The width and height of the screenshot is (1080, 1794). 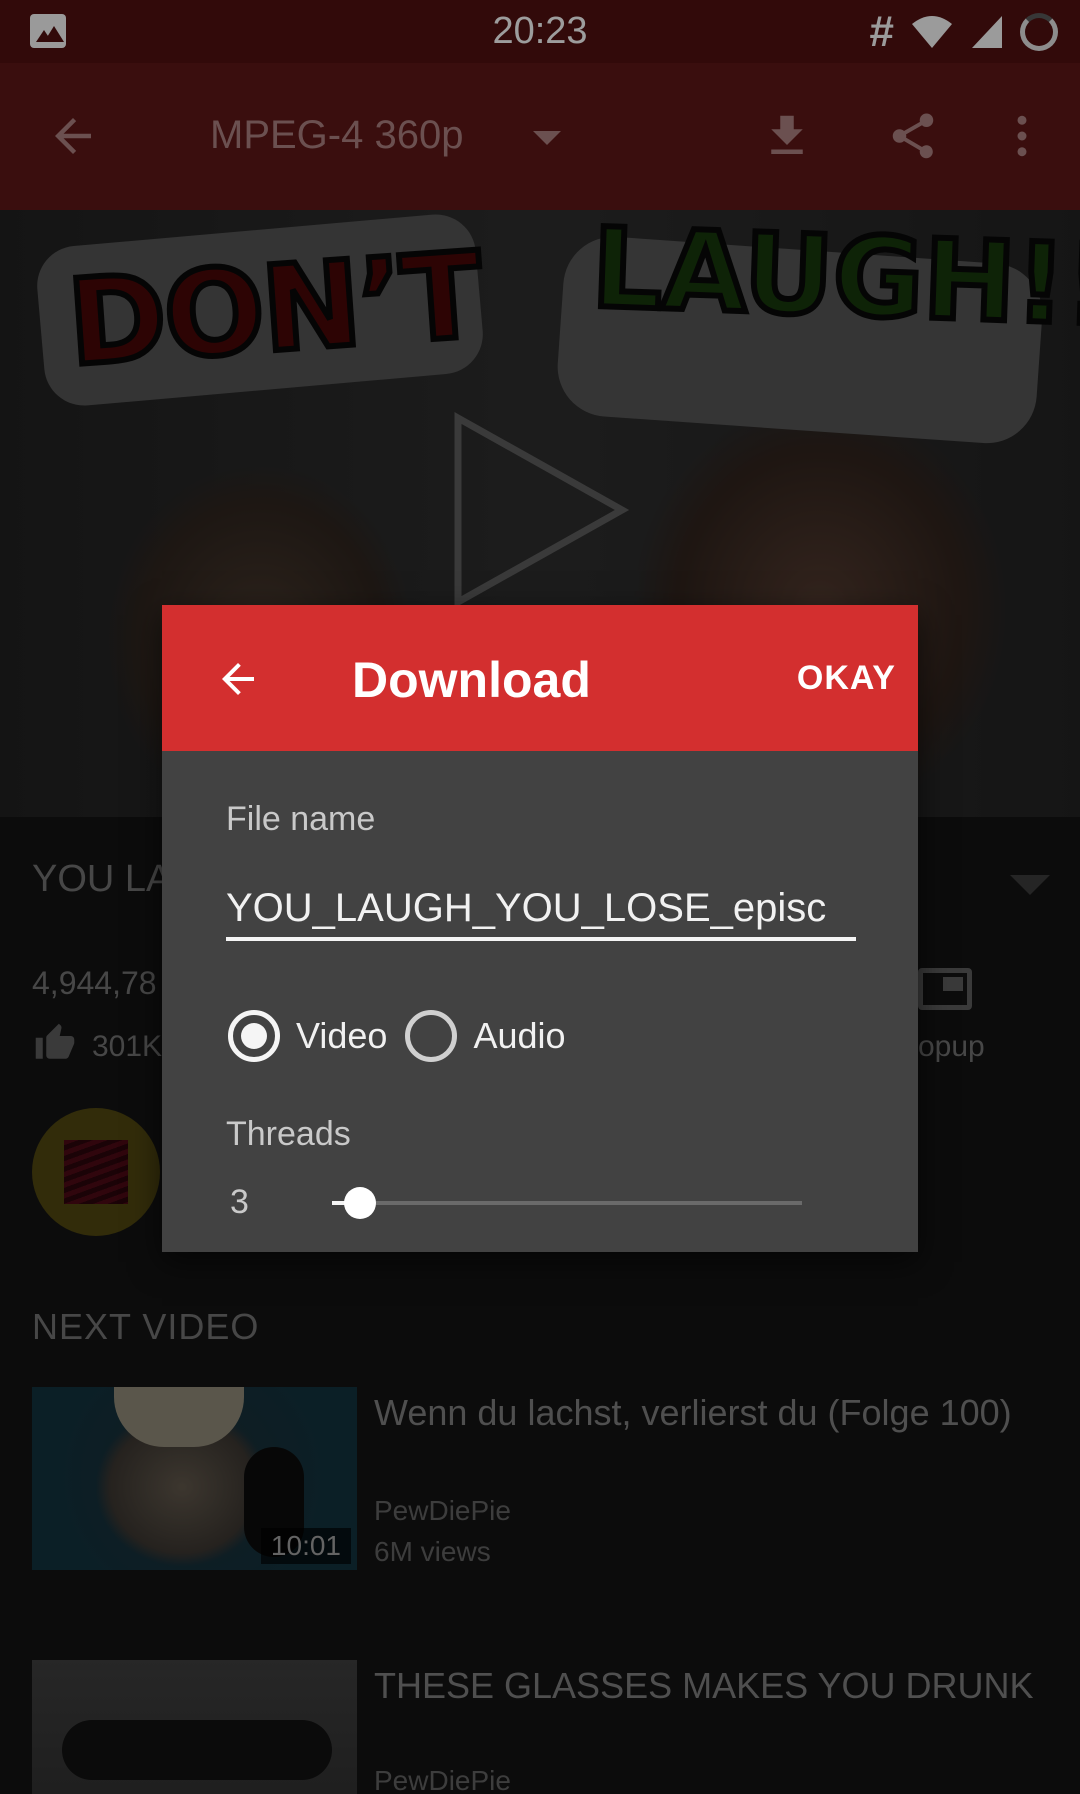 What do you see at coordinates (254, 1036) in the screenshot?
I see `video-radio` at bounding box center [254, 1036].